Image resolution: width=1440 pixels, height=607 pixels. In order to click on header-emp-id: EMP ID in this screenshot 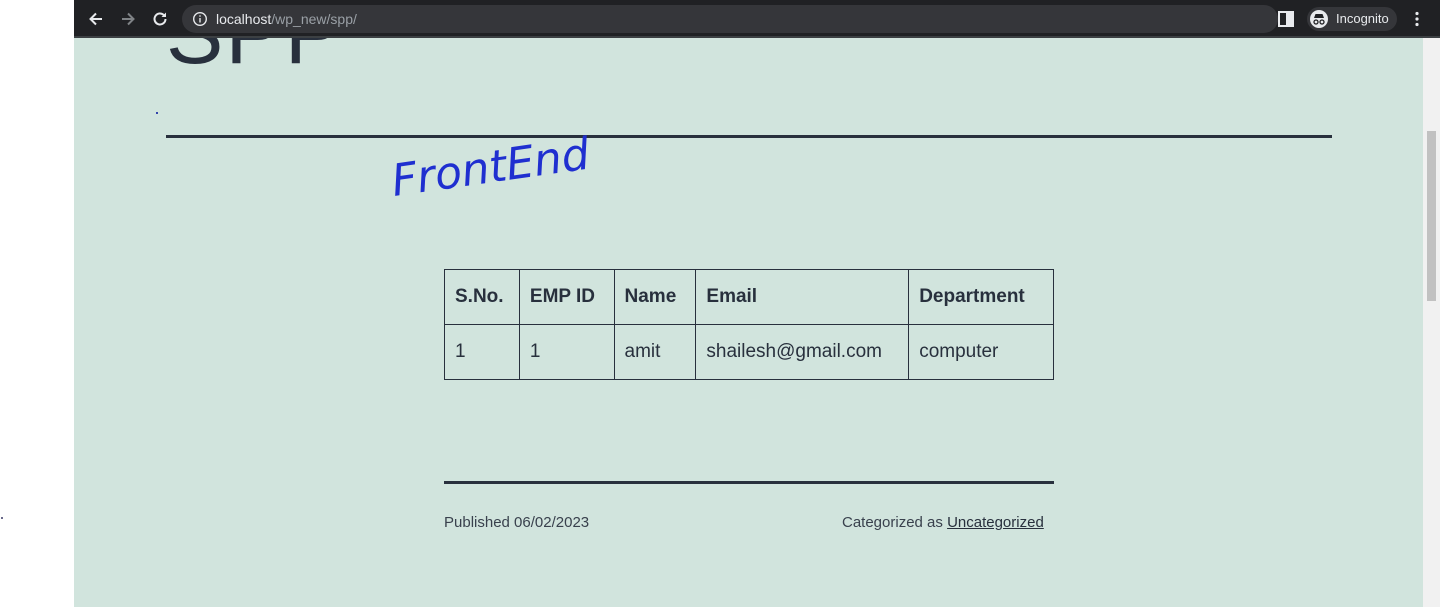, I will do `click(566, 297)`.